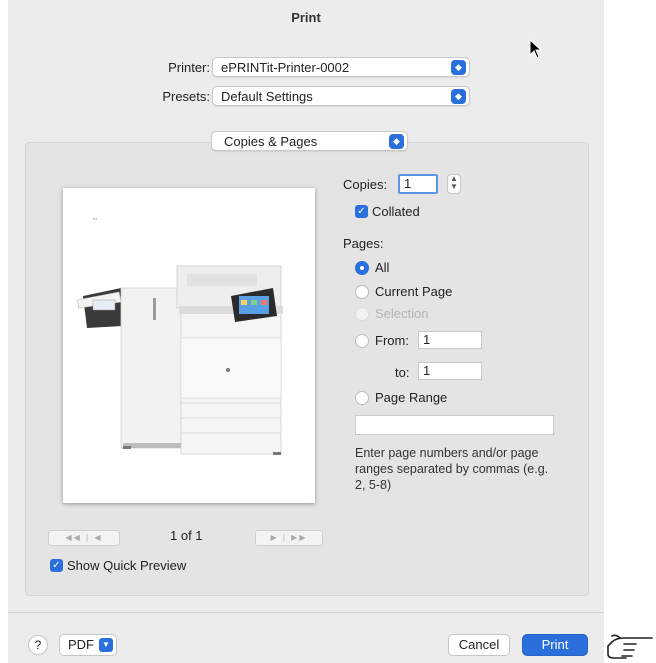 This screenshot has height=663, width=656. What do you see at coordinates (450, 371) in the screenshot?
I see `to-input: 1` at bounding box center [450, 371].